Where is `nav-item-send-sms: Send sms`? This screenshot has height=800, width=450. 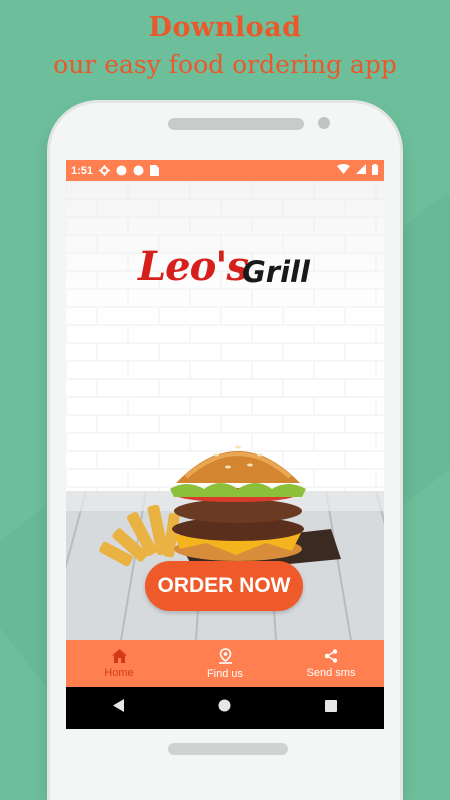
nav-item-send-sms: Send sms is located at coordinates (331, 663).